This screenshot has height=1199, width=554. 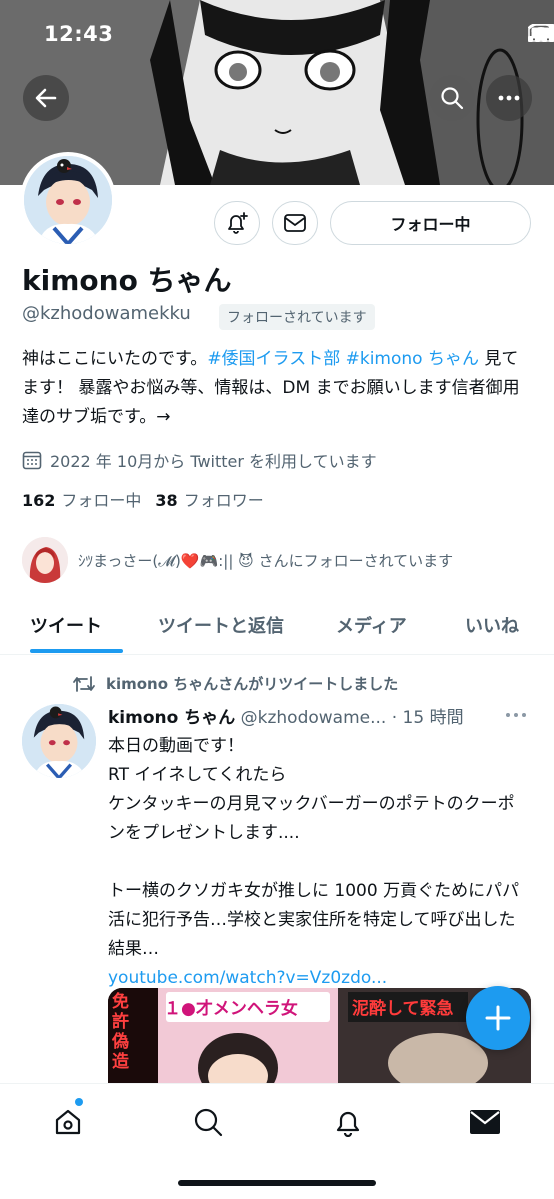 What do you see at coordinates (277, 1183) in the screenshot?
I see `home-indicator` at bounding box center [277, 1183].